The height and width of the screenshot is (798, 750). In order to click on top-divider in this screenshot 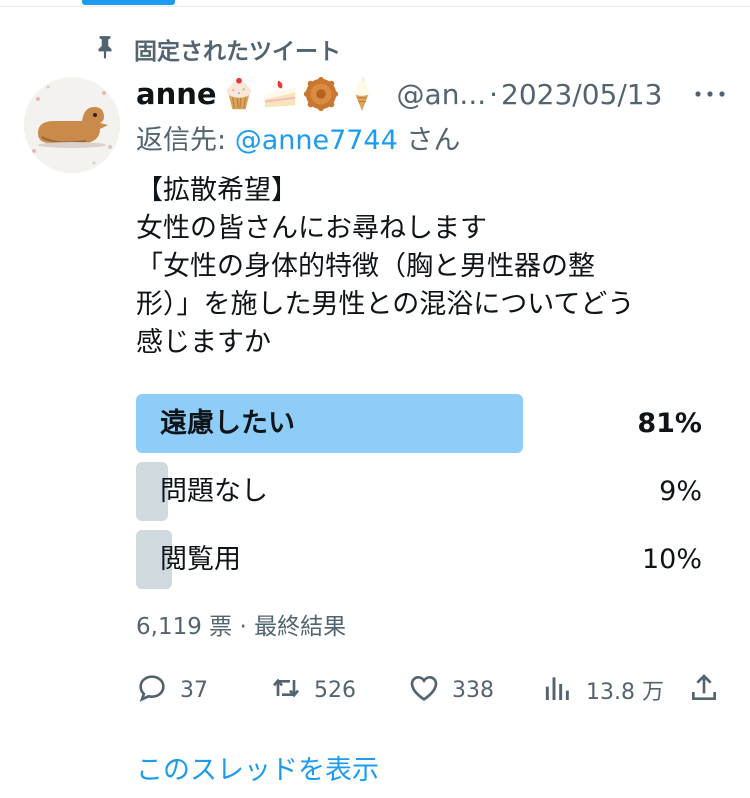, I will do `click(375, 6)`.